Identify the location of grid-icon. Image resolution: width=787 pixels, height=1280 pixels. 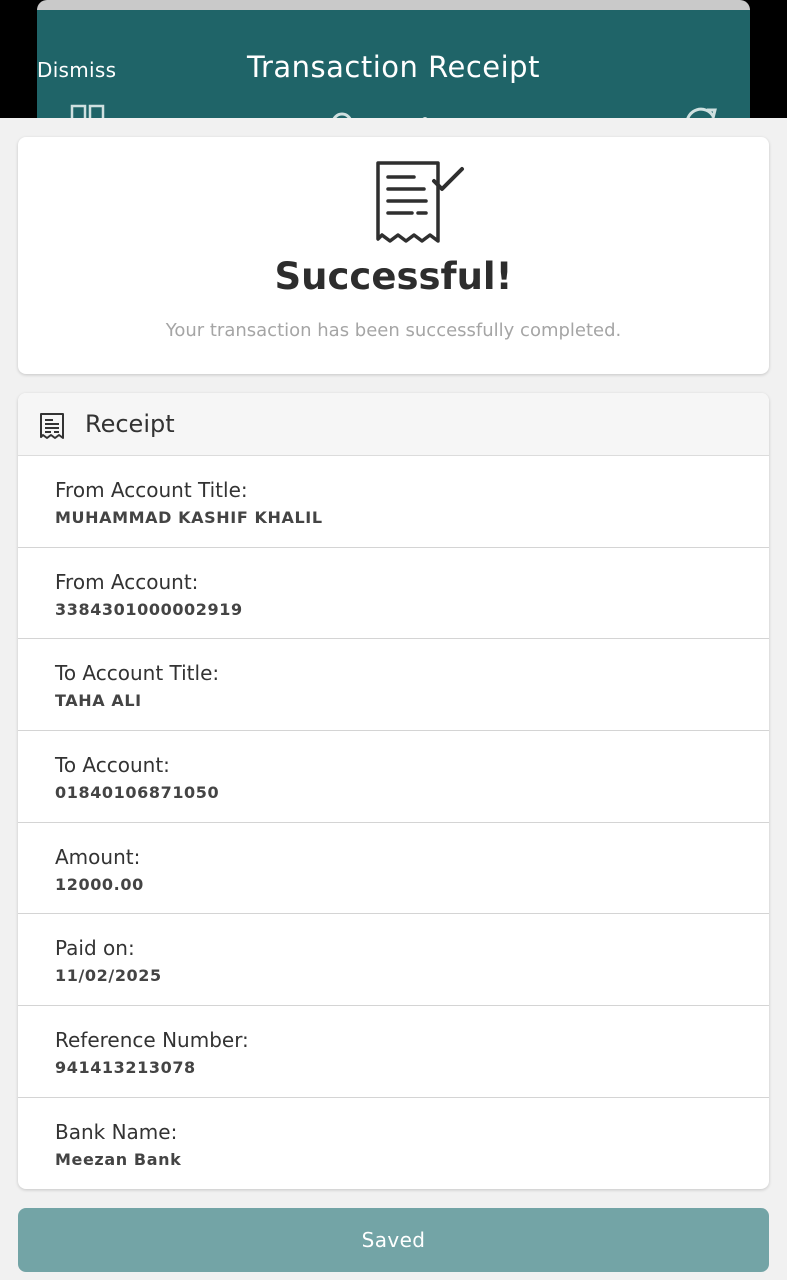
(88, 111).